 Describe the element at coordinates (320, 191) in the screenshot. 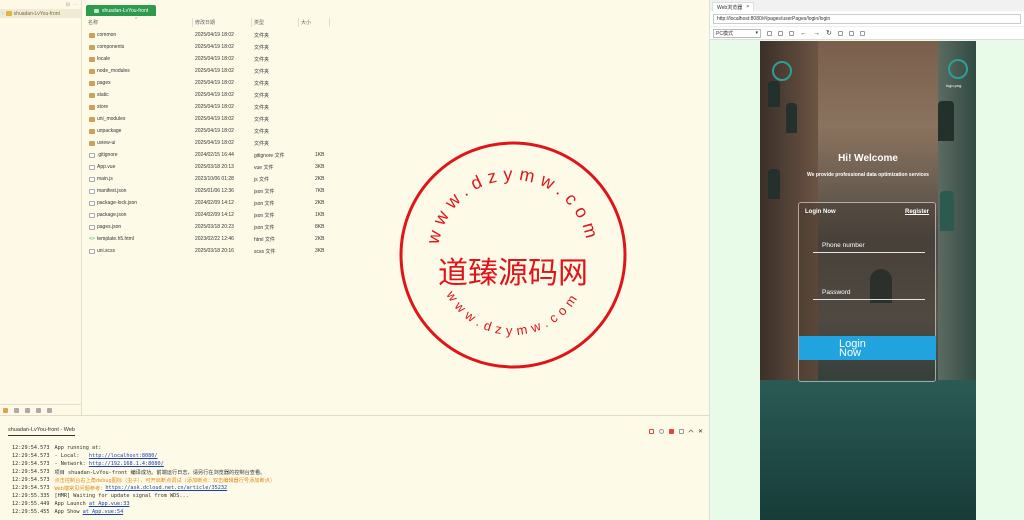

I see `file-size: 7KB` at that location.